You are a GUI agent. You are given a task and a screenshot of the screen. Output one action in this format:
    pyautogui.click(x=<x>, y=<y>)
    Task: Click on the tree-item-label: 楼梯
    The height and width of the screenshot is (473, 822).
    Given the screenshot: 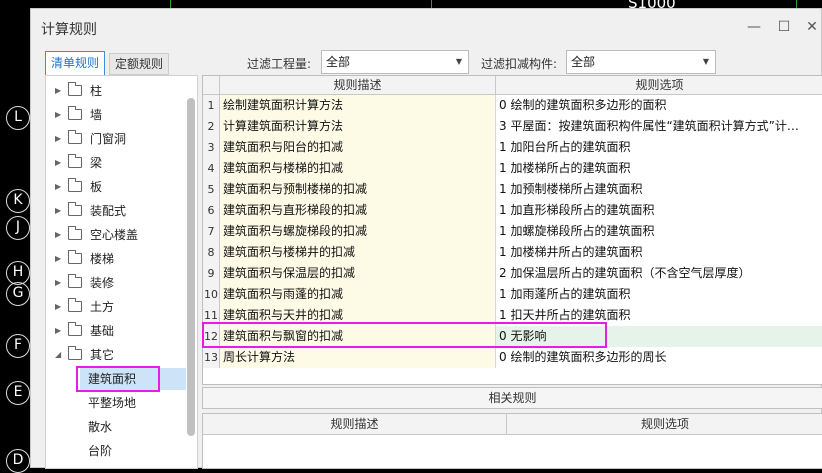 What is the action you would take?
    pyautogui.click(x=102, y=259)
    